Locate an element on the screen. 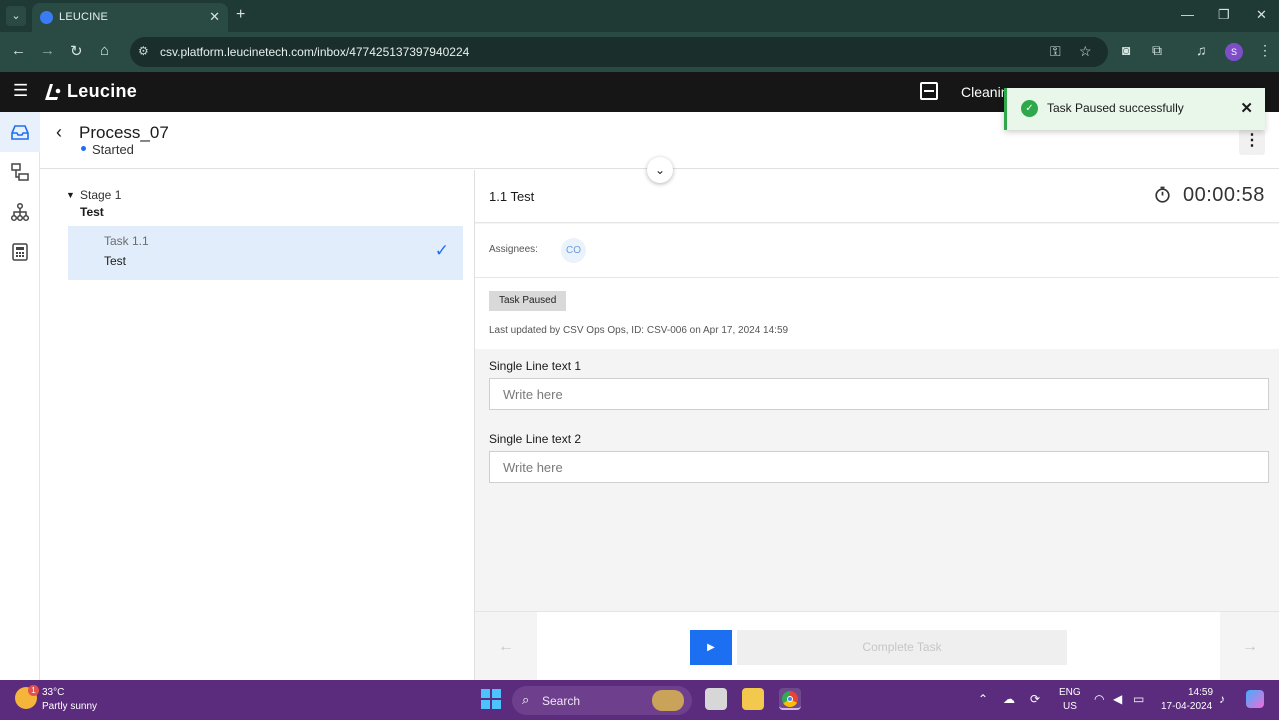 Image resolution: width=1279 pixels, height=720 pixels. chrome-menu-icon: ⋮ is located at coordinates (1265, 50).